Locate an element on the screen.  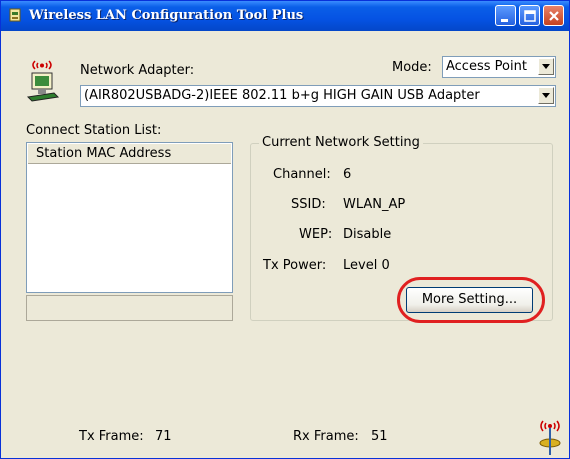
wep-label: WEP: is located at coordinates (316, 234).